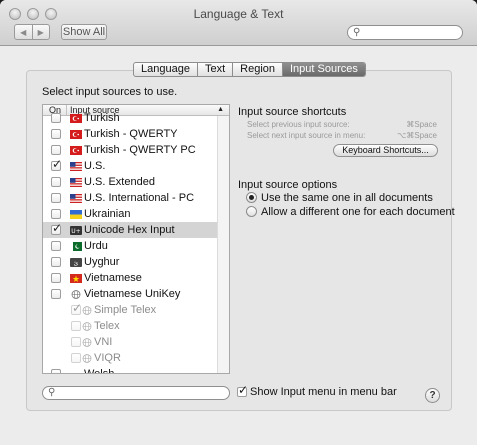 The height and width of the screenshot is (445, 477). What do you see at coordinates (136, 246) in the screenshot?
I see `table-row: Urdu` at bounding box center [136, 246].